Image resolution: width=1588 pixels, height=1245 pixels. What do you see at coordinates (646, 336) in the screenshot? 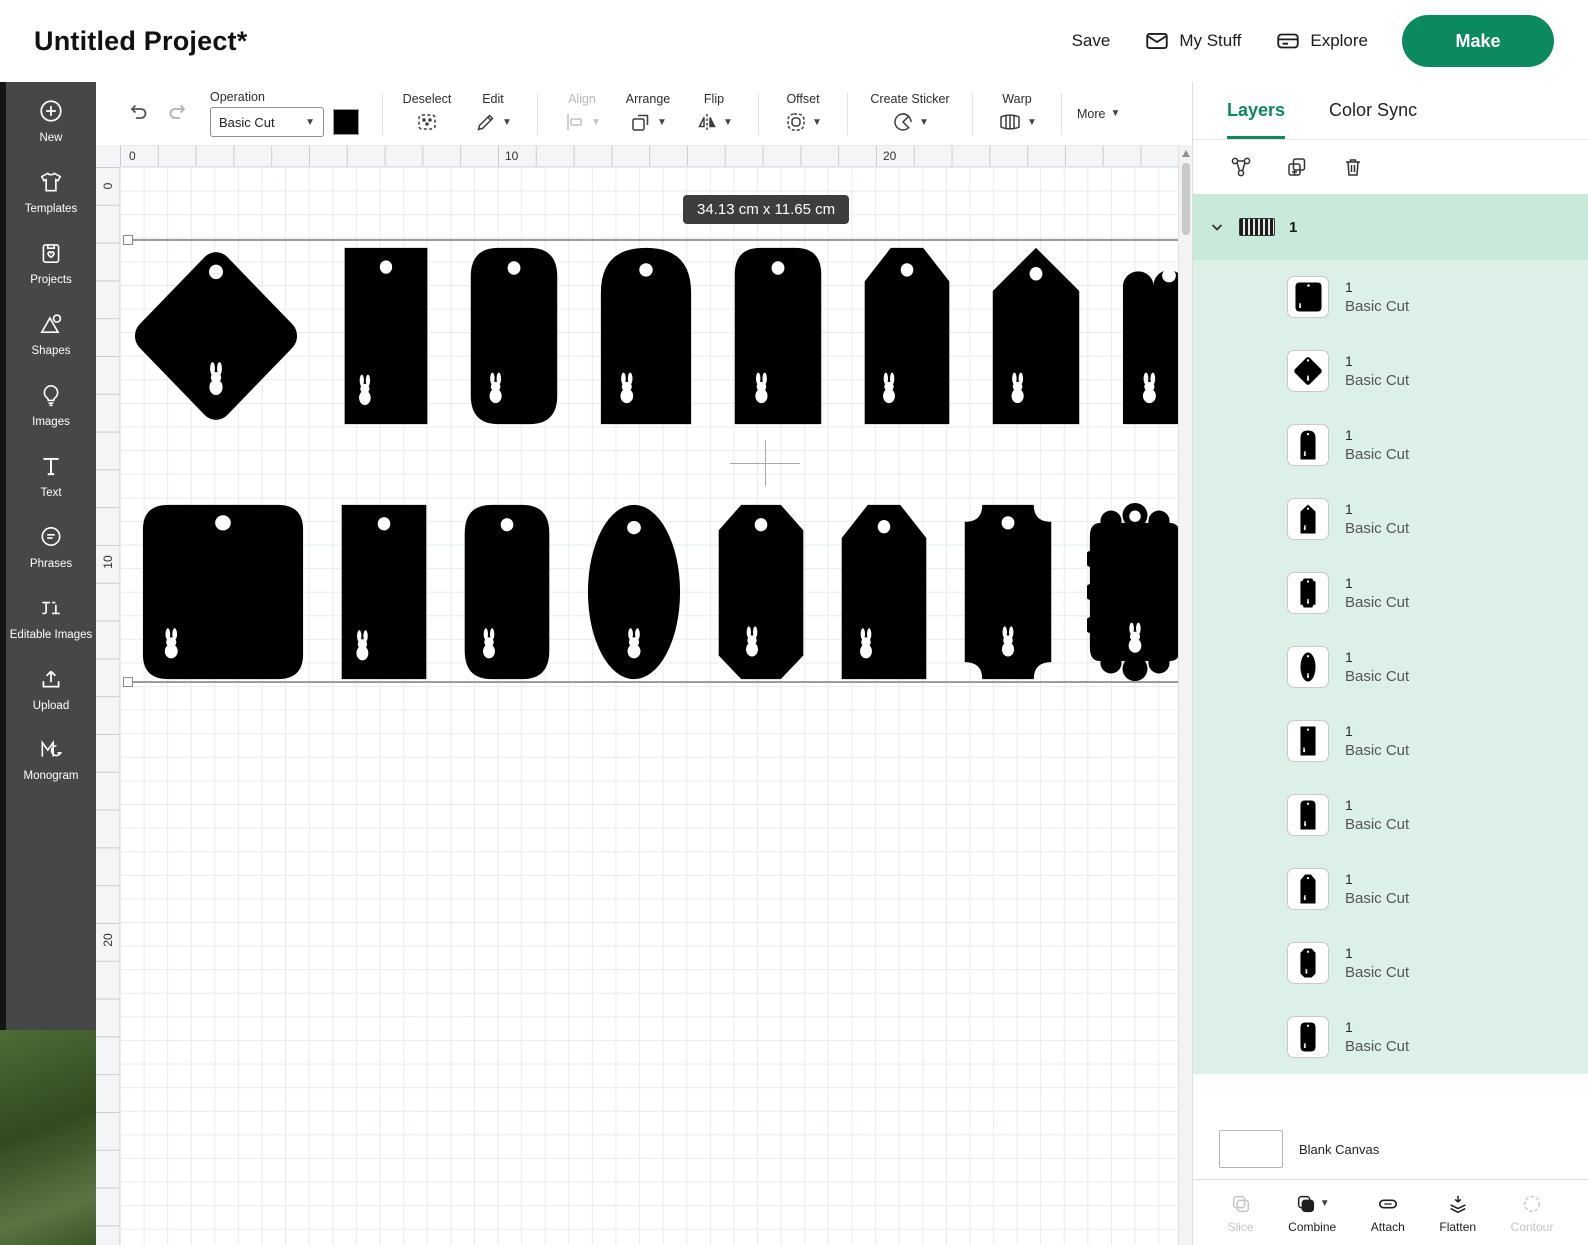
I see `canvas-shape-dome-tag` at bounding box center [646, 336].